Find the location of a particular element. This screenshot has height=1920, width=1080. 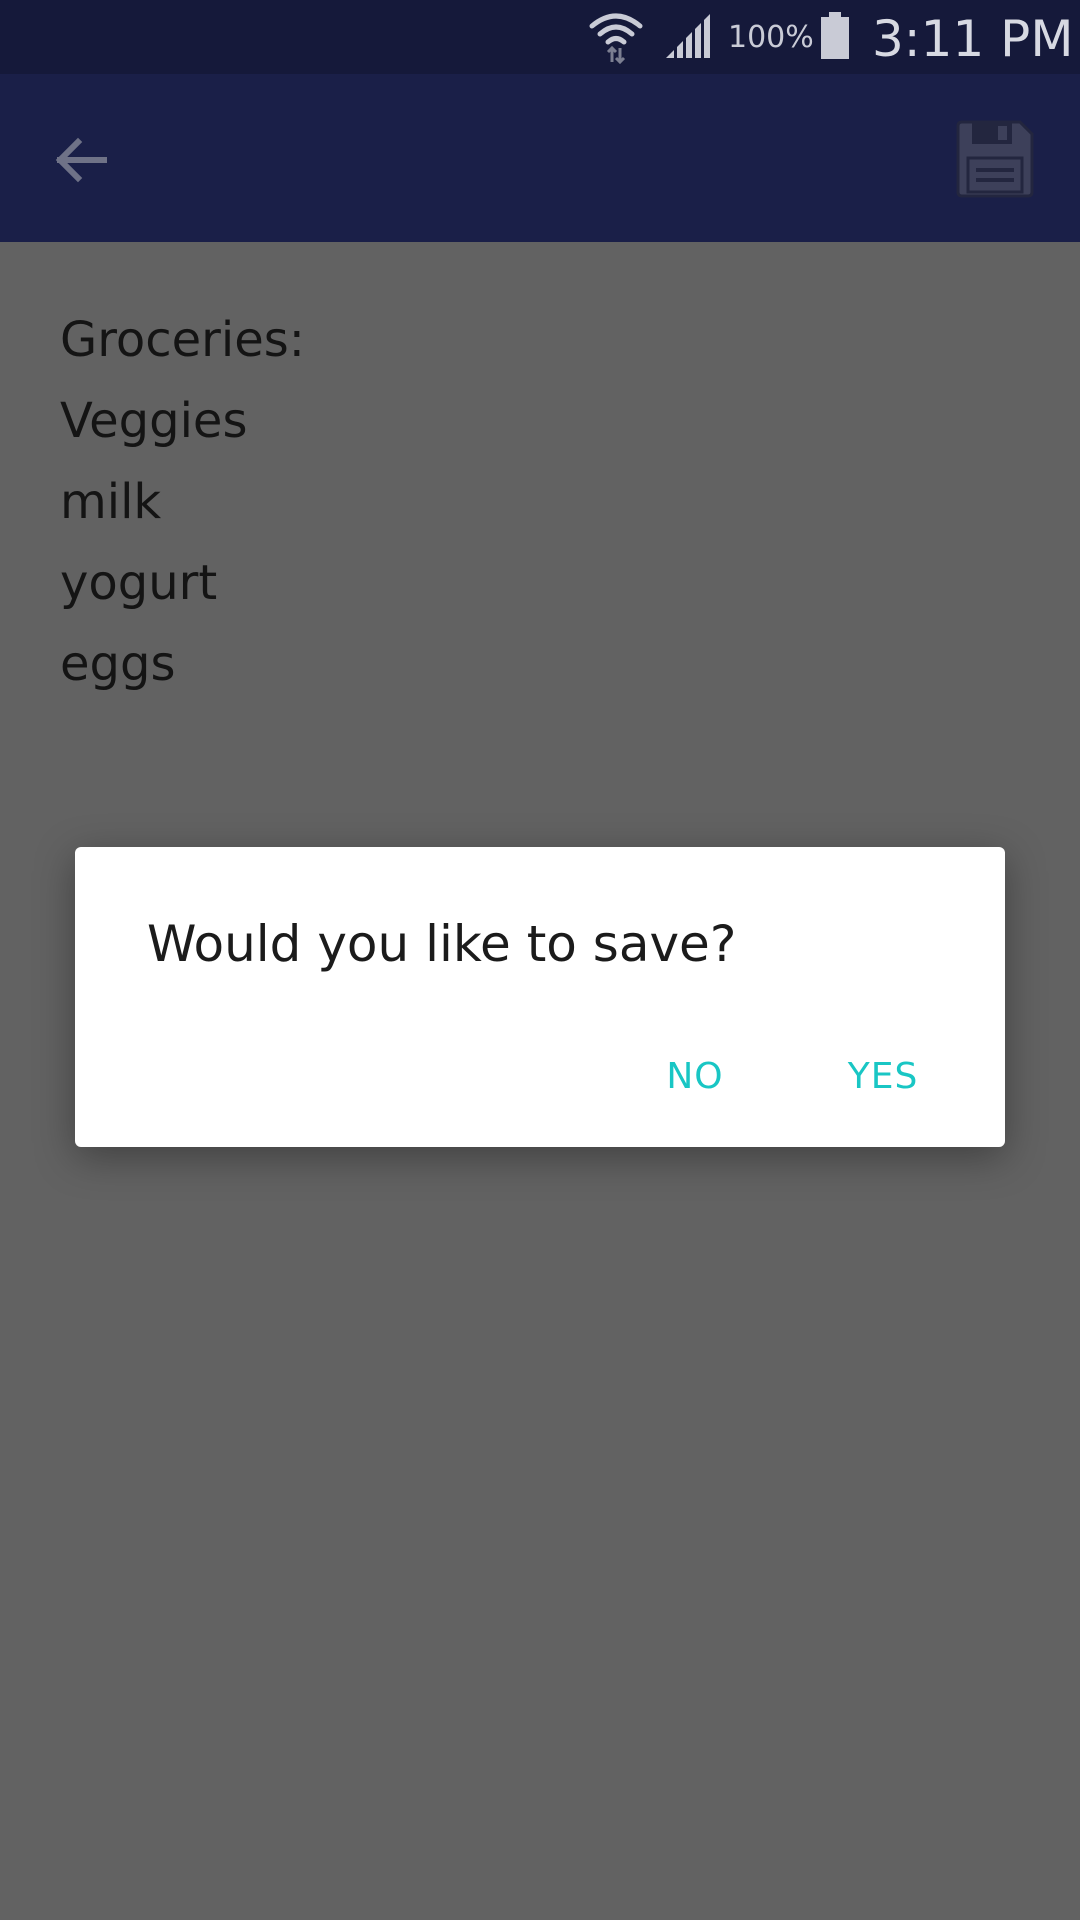

note-line: yogurt is located at coordinates (139, 583).